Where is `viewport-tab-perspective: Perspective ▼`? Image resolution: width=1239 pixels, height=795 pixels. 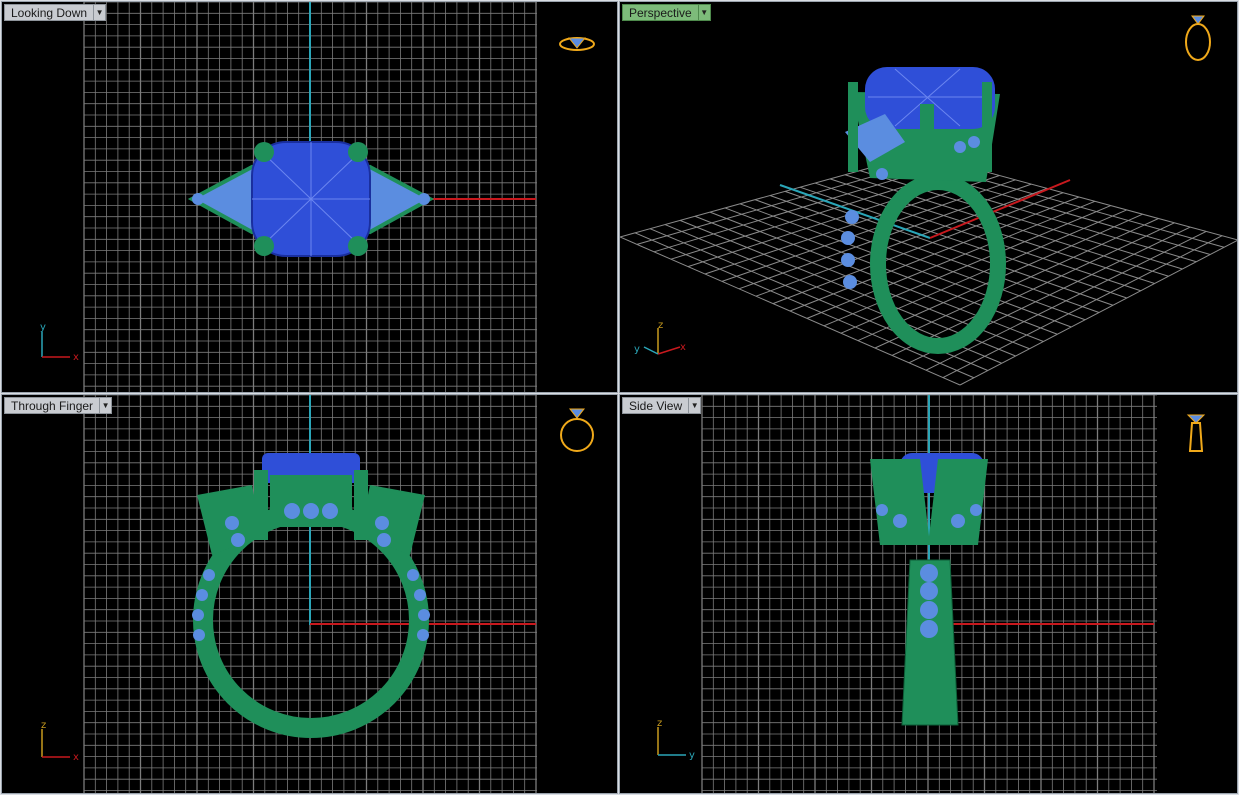 viewport-tab-perspective: Perspective ▼ is located at coordinates (666, 12).